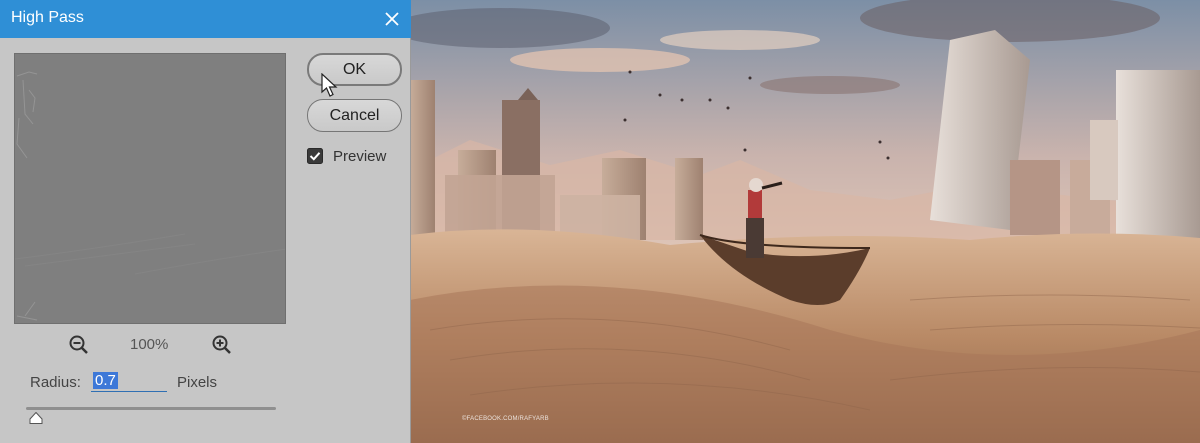 This screenshot has height=443, width=1200. Describe the element at coordinates (360, 156) in the screenshot. I see `preview-label: Preview` at that location.